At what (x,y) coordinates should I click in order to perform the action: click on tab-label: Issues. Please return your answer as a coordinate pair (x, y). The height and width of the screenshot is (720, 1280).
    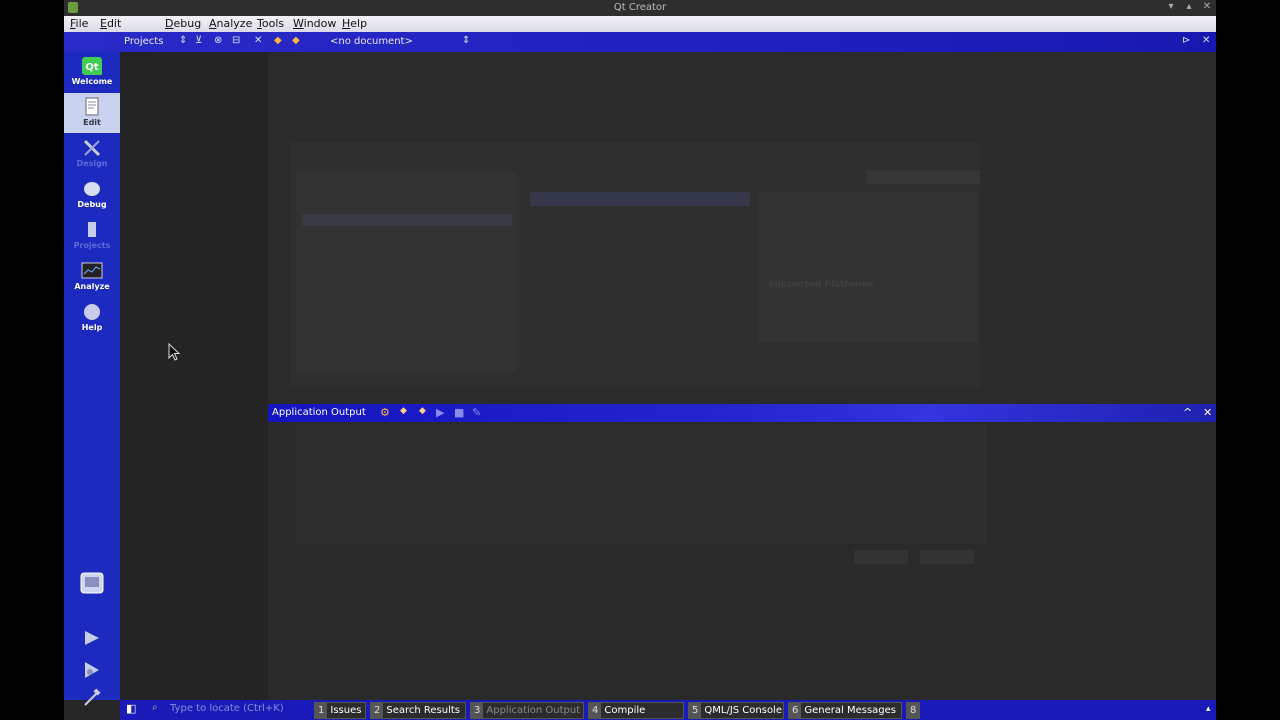
    Looking at the image, I should click on (346, 710).